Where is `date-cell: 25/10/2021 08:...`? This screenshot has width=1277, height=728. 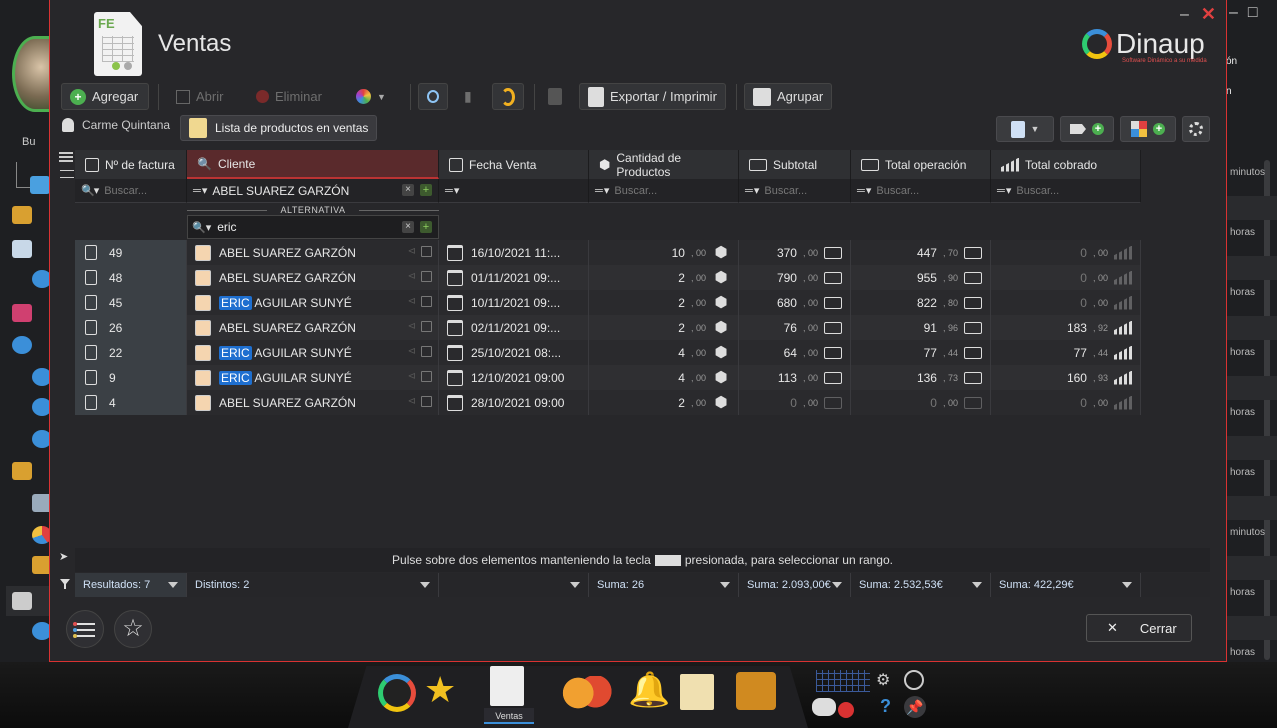 date-cell: 25/10/2021 08:... is located at coordinates (514, 352).